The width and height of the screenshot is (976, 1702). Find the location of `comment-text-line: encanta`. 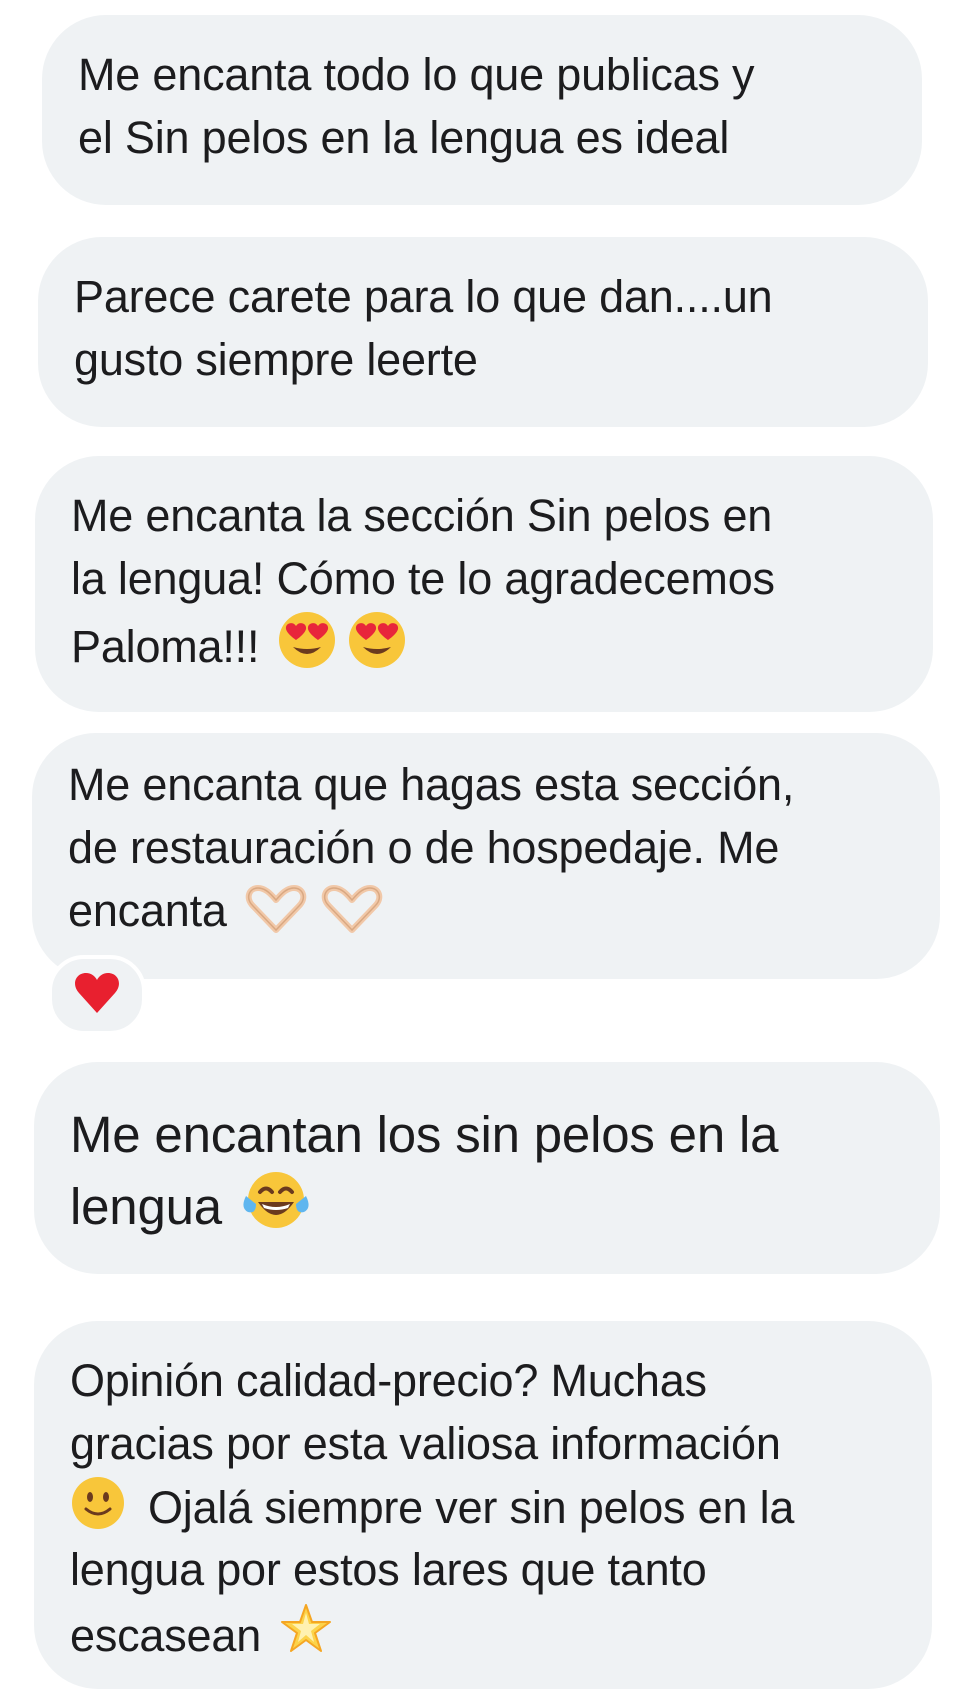

comment-text-line: encanta is located at coordinates (486, 910).